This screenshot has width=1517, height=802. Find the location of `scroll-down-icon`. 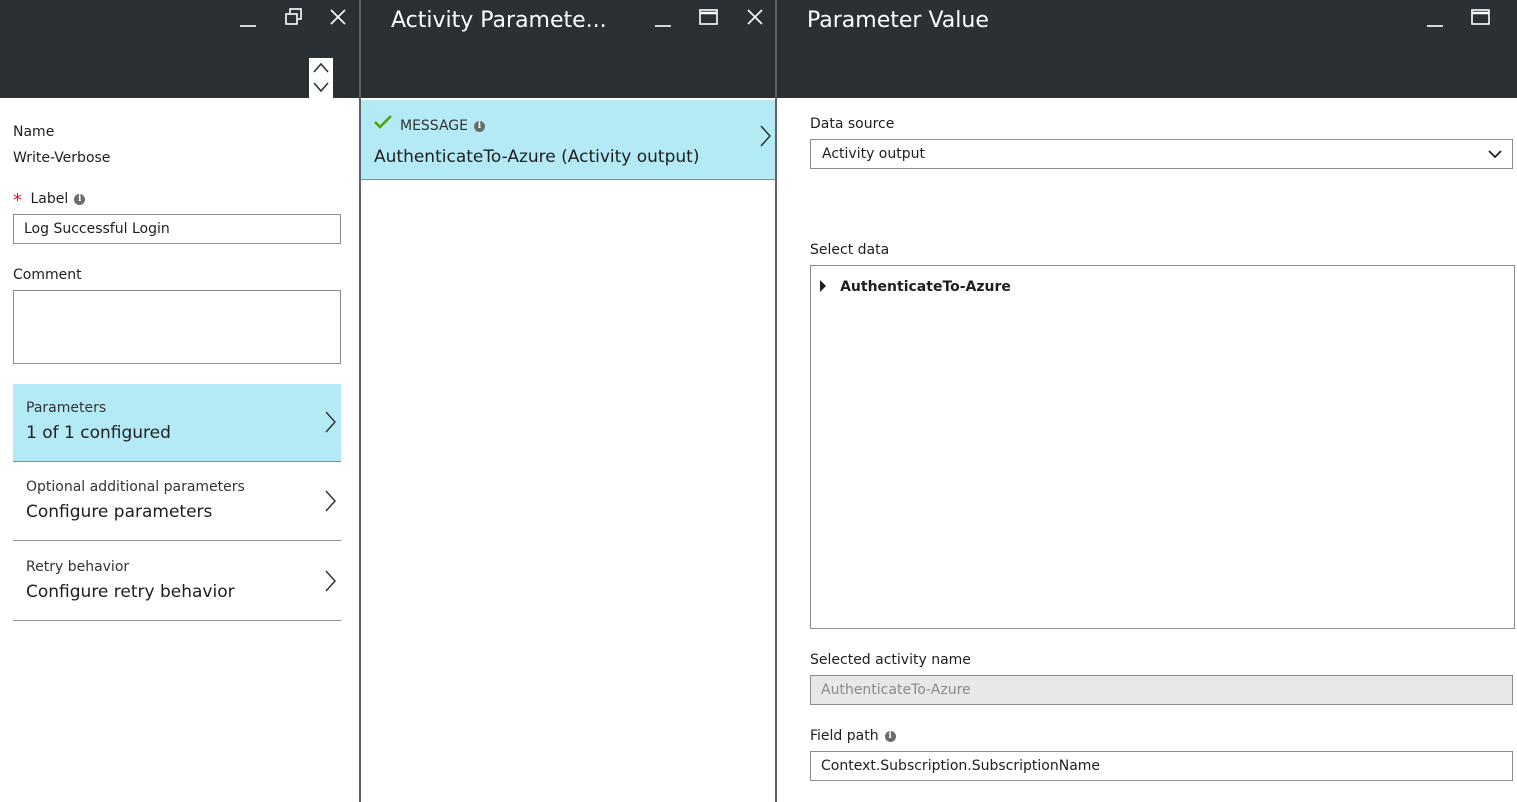

scroll-down-icon is located at coordinates (321, 87).